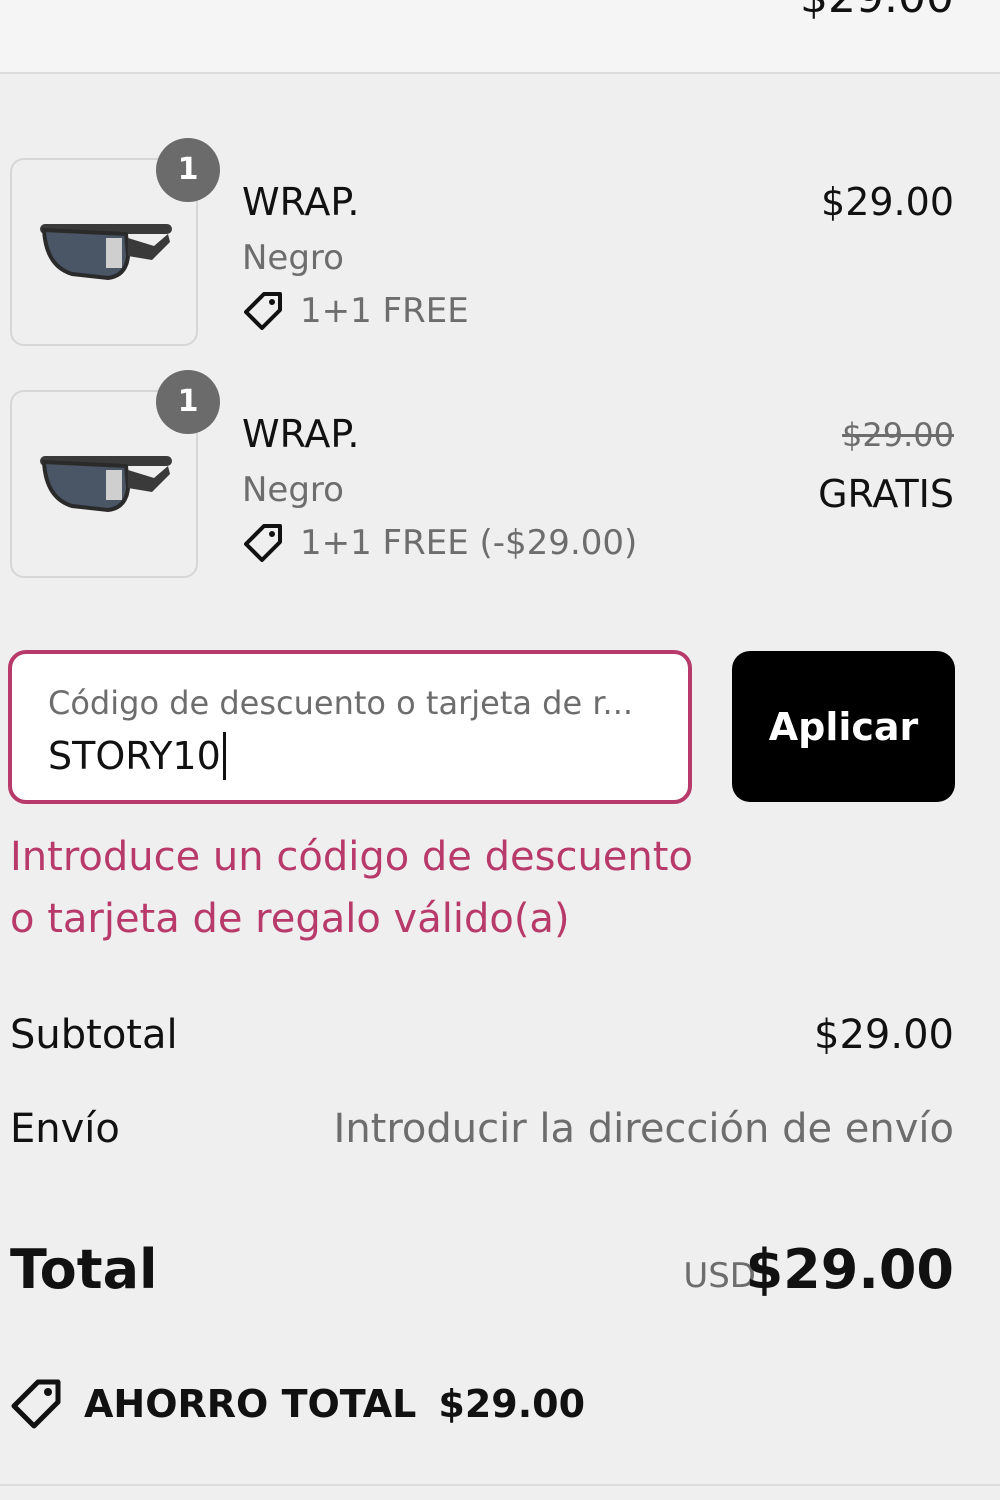 The width and height of the screenshot is (1000, 1500). I want to click on shipping-label: Envío, so click(65, 1129).